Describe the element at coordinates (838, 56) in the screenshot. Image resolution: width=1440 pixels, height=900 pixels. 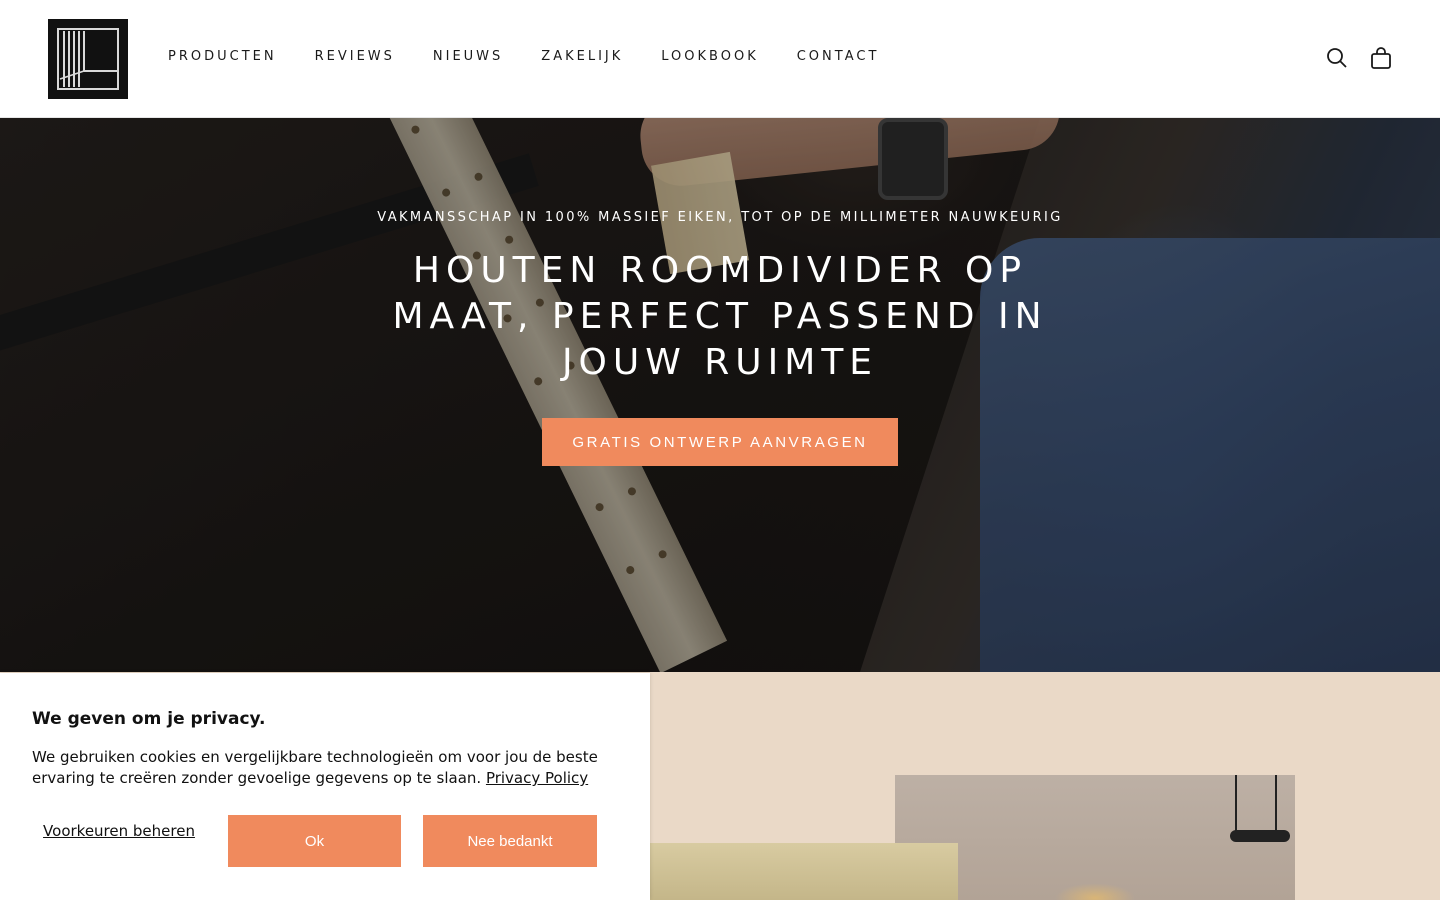
I see `nav-item-contact: CONTACT` at that location.